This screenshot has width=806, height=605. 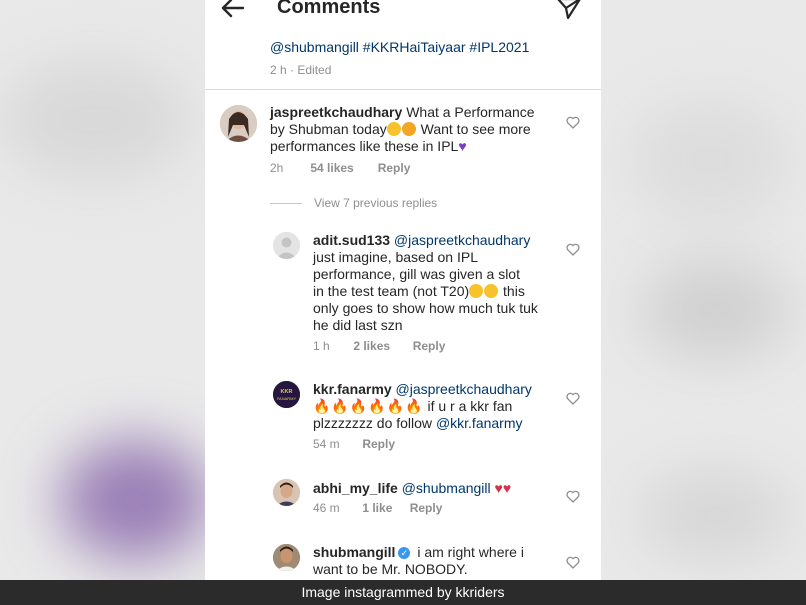 I want to click on comment-text: abhi_my_life @shubmangill ♥♥, so click(x=438, y=488).